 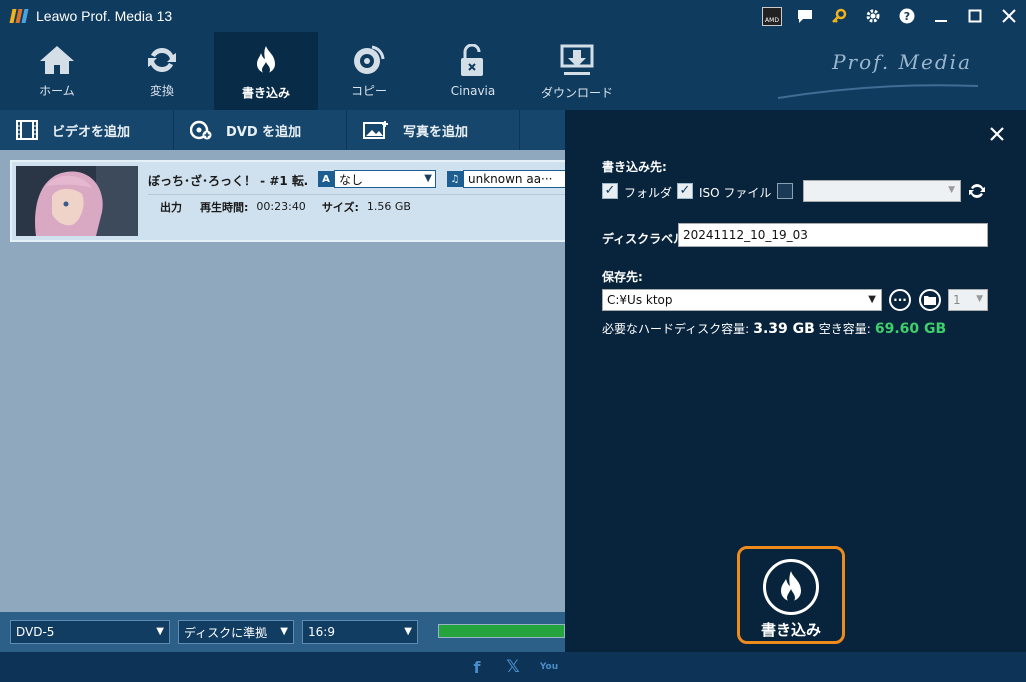 I want to click on add-photo-label: 写真を追加, so click(x=436, y=132).